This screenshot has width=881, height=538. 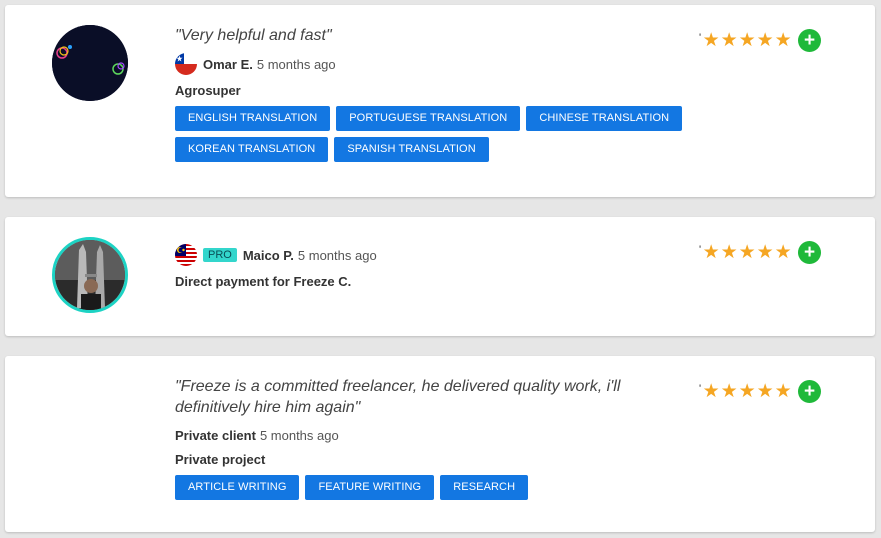 What do you see at coordinates (220, 255) in the screenshot?
I see `pro-badge: PRO` at bounding box center [220, 255].